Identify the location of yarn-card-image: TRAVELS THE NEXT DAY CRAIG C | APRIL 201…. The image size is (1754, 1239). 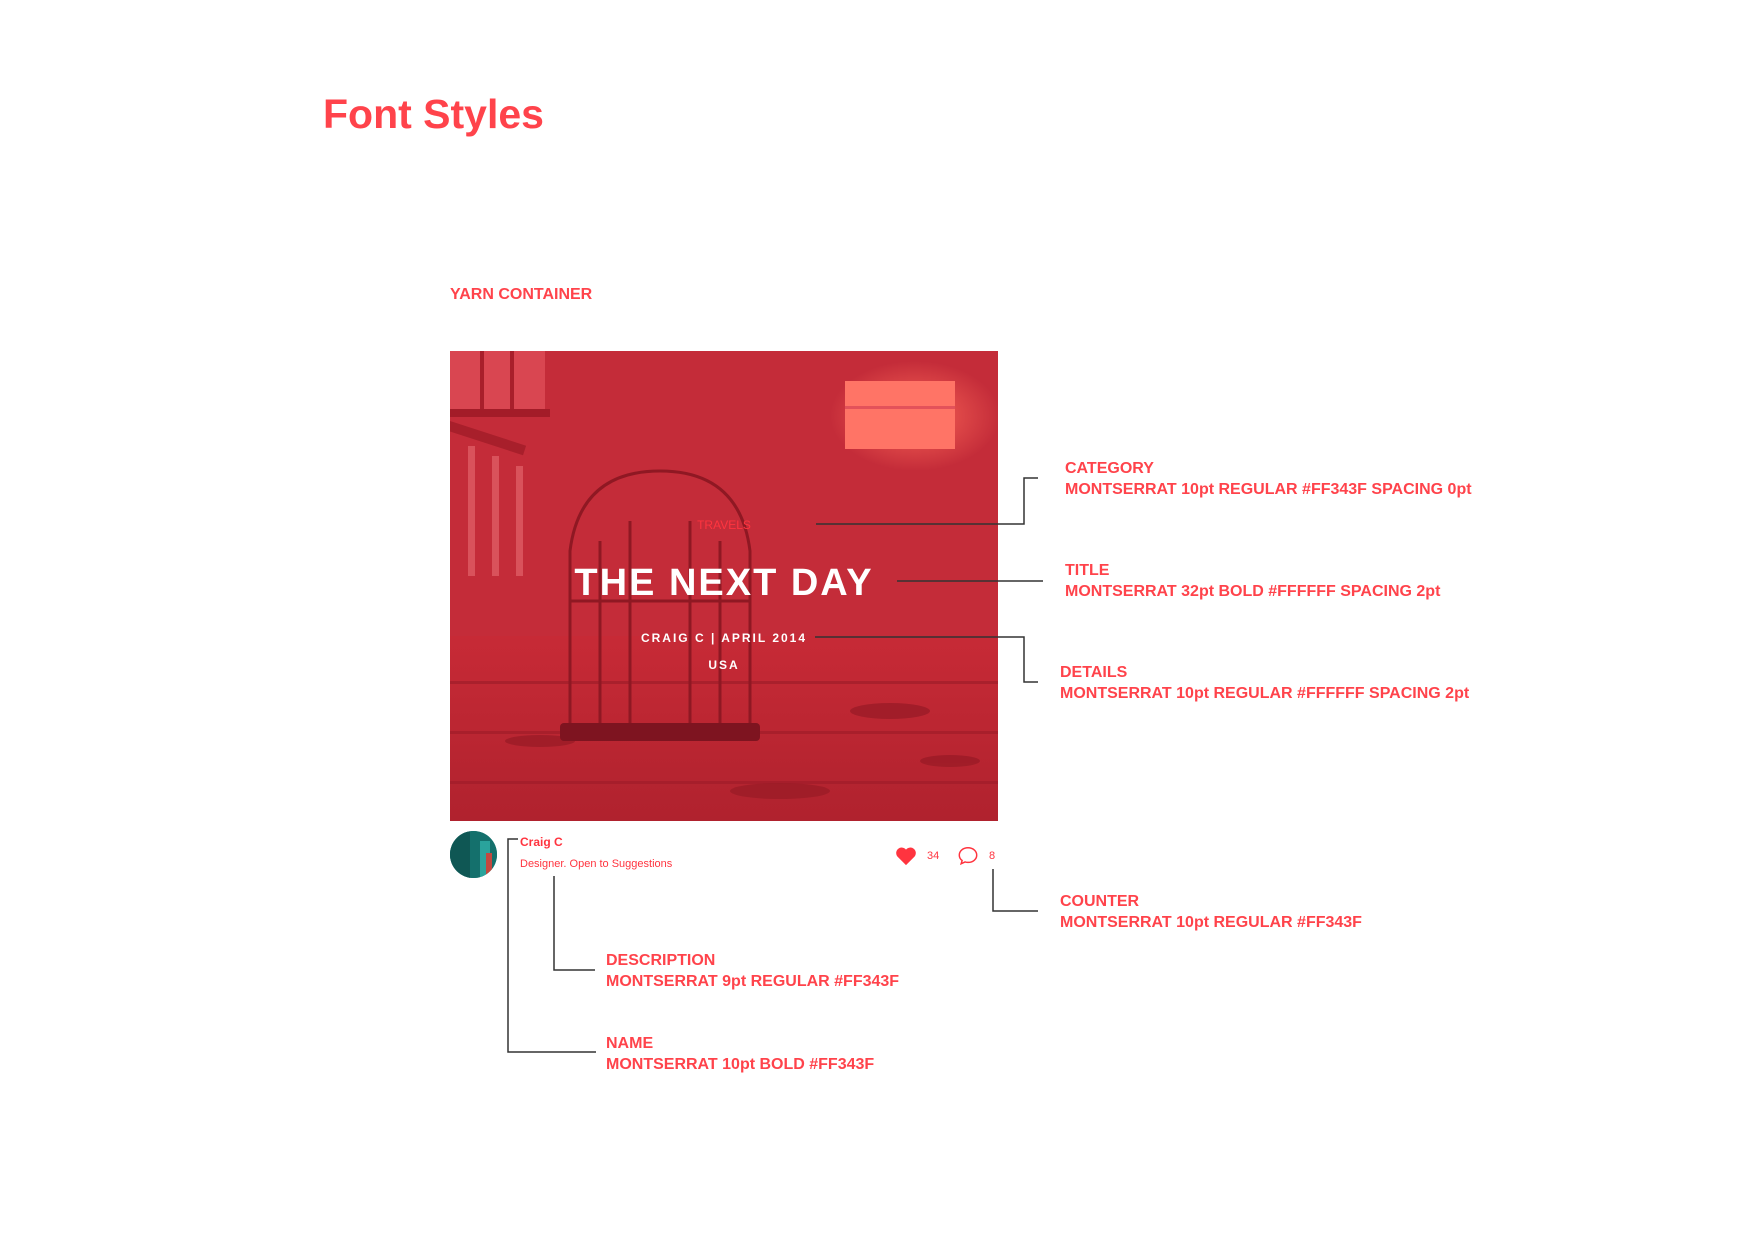
(724, 586).